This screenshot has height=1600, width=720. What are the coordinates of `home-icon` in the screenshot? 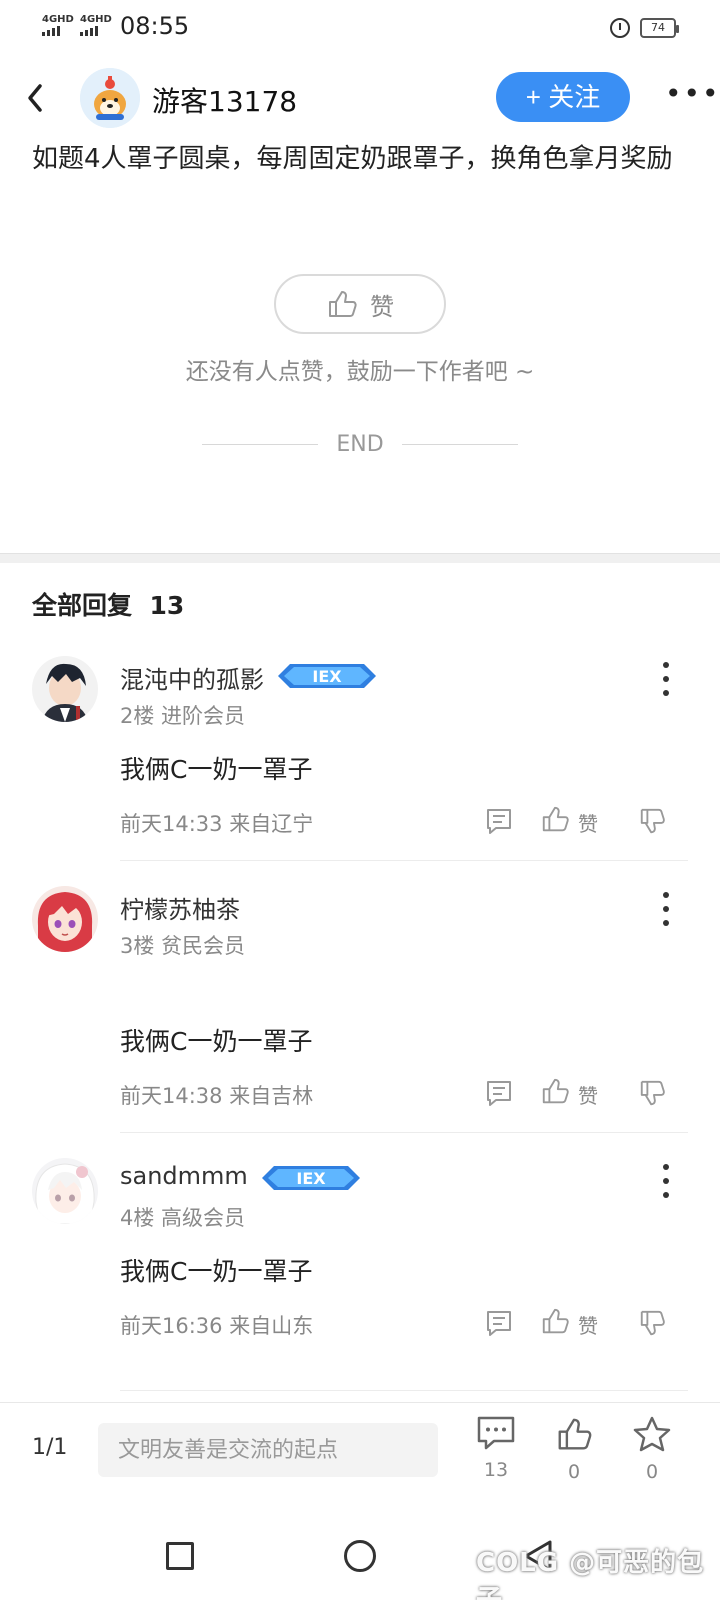 It's located at (360, 1556).